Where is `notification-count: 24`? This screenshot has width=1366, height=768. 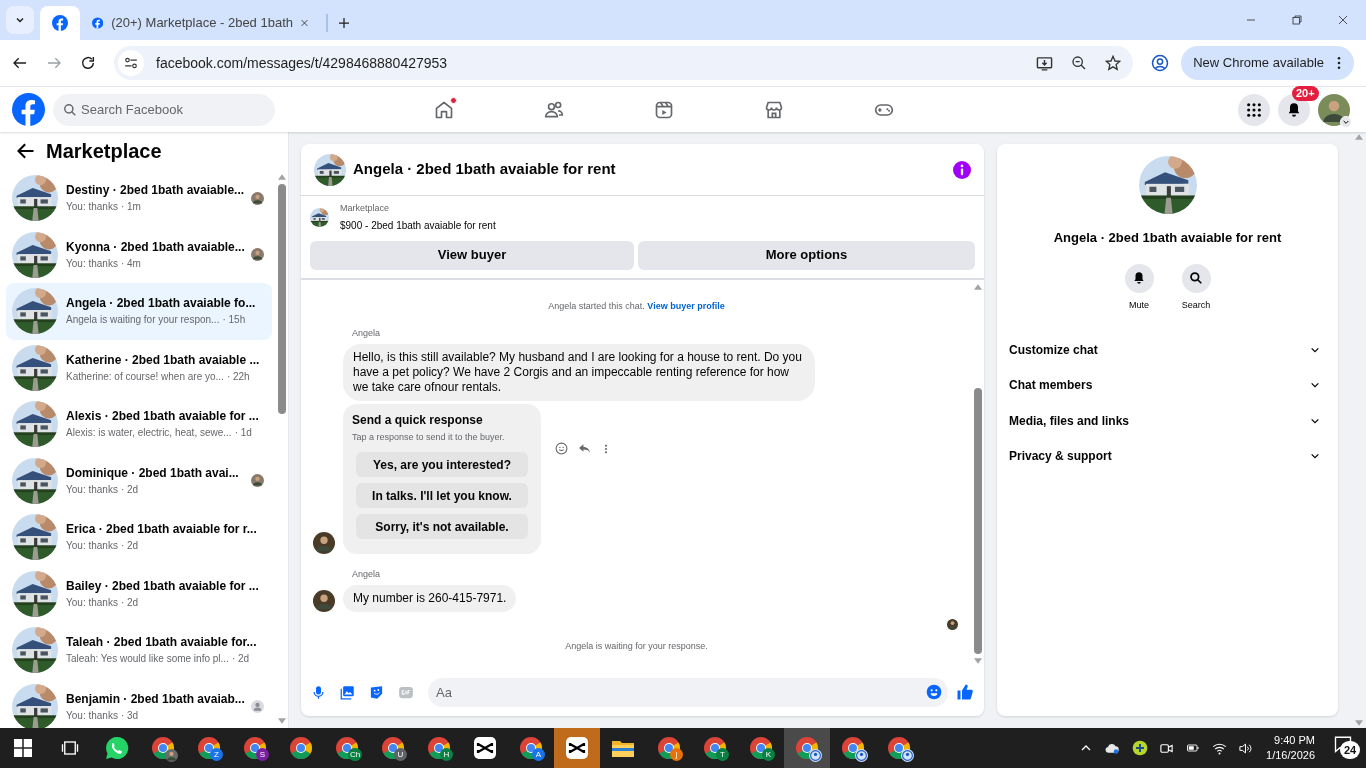
notification-count: 24 is located at coordinates (1350, 750).